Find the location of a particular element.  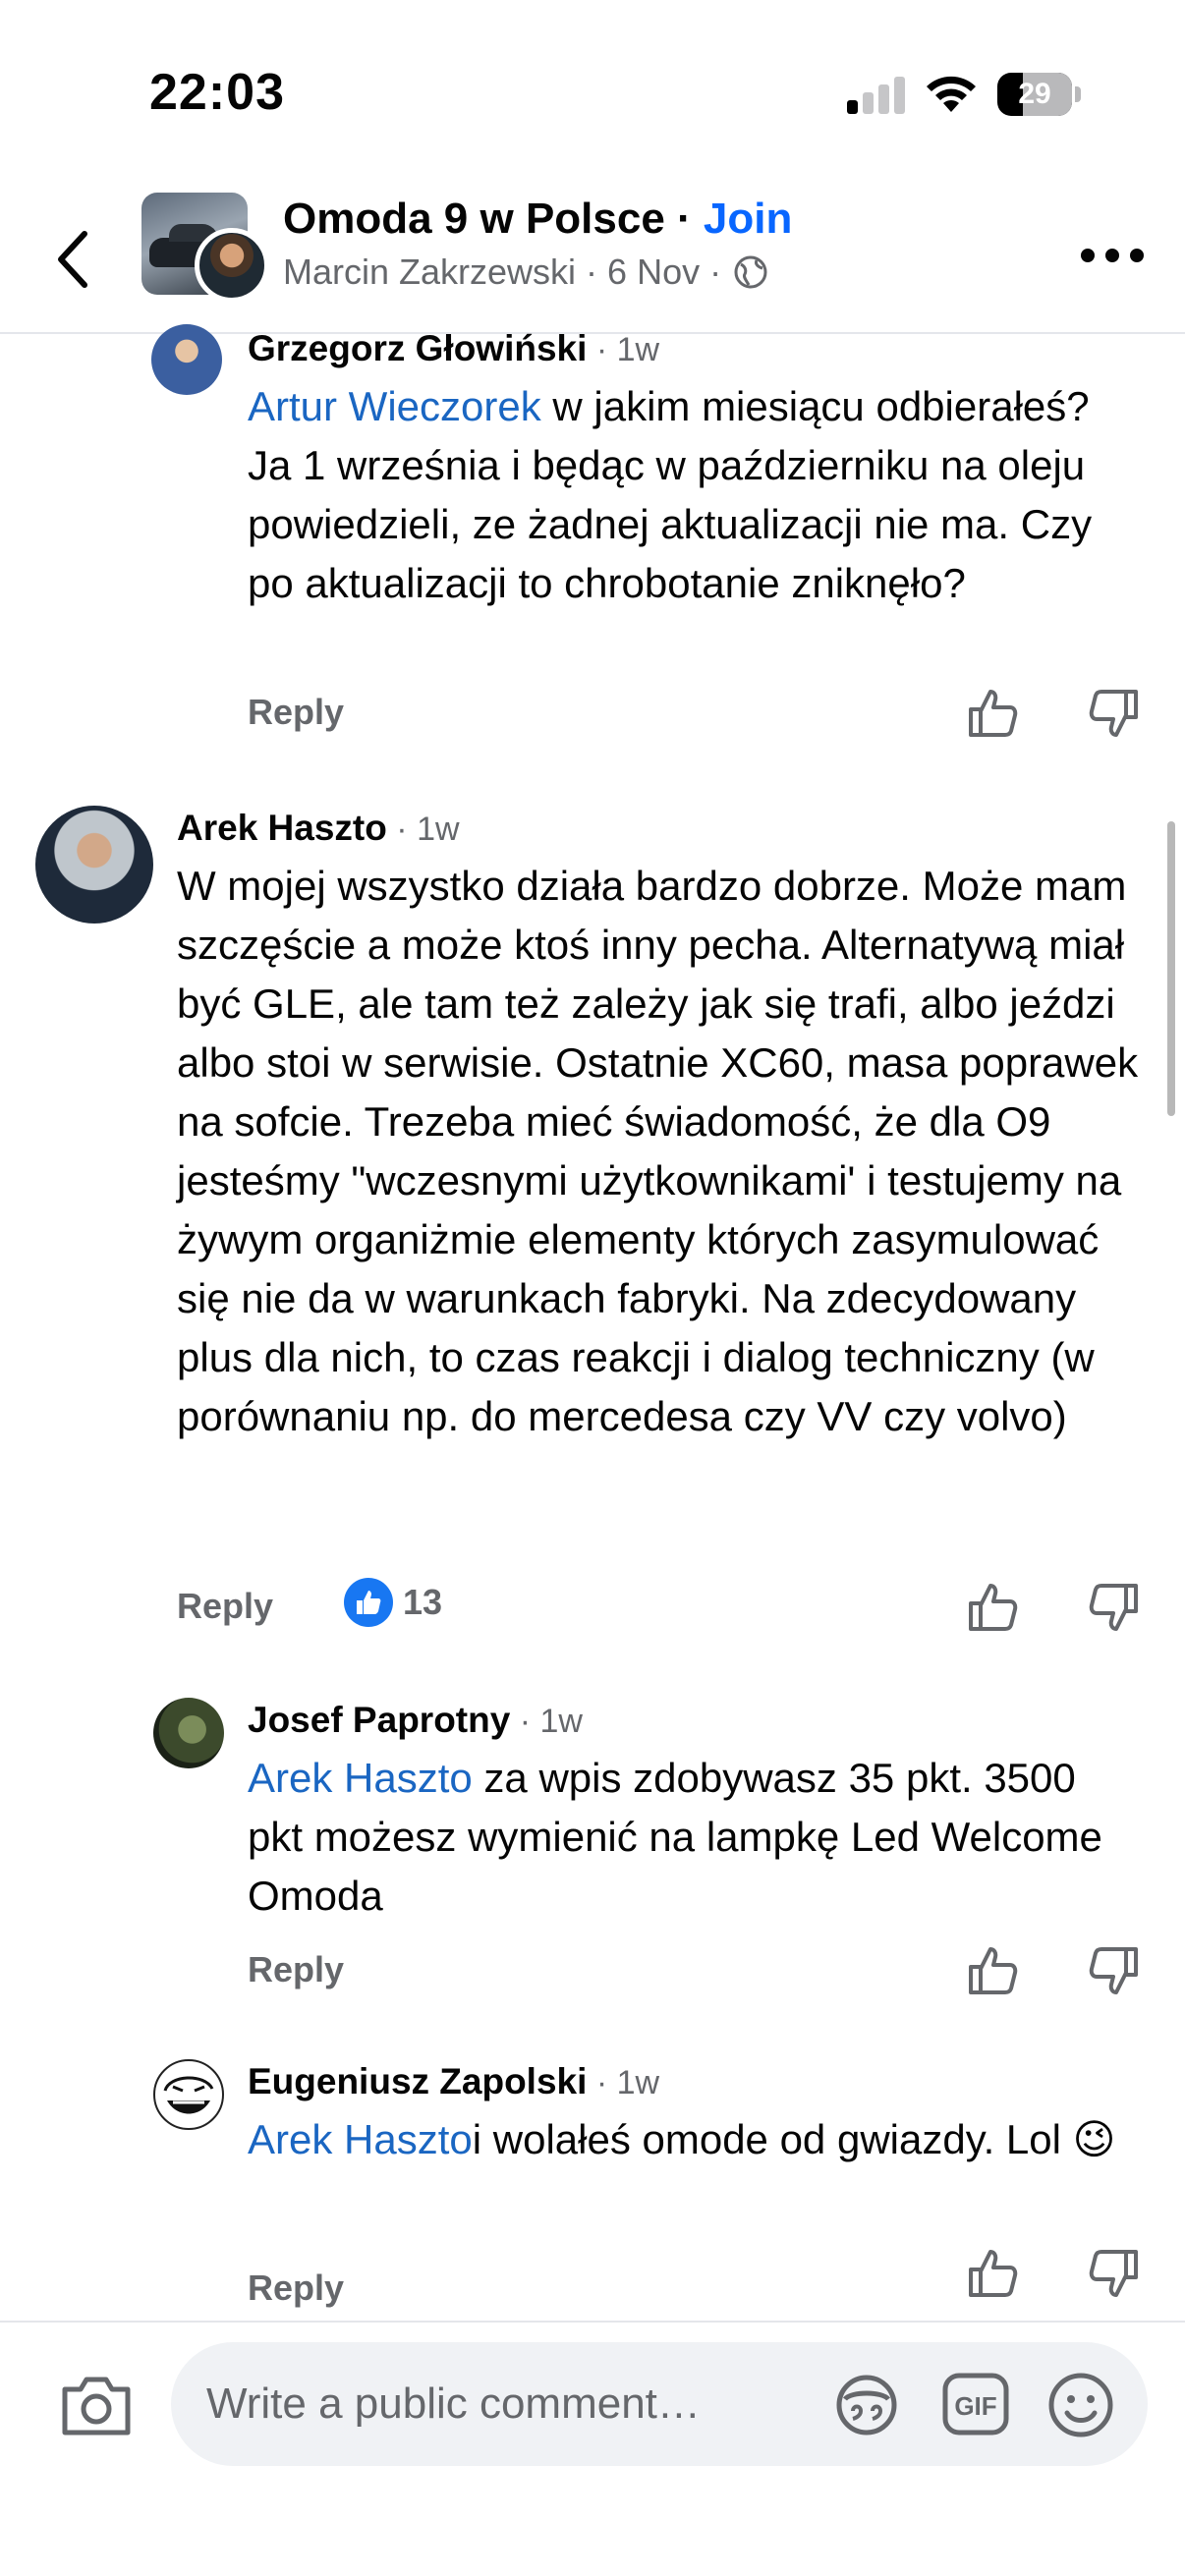

comment-author: Josef Paprotny · 1w is located at coordinates (416, 1720).